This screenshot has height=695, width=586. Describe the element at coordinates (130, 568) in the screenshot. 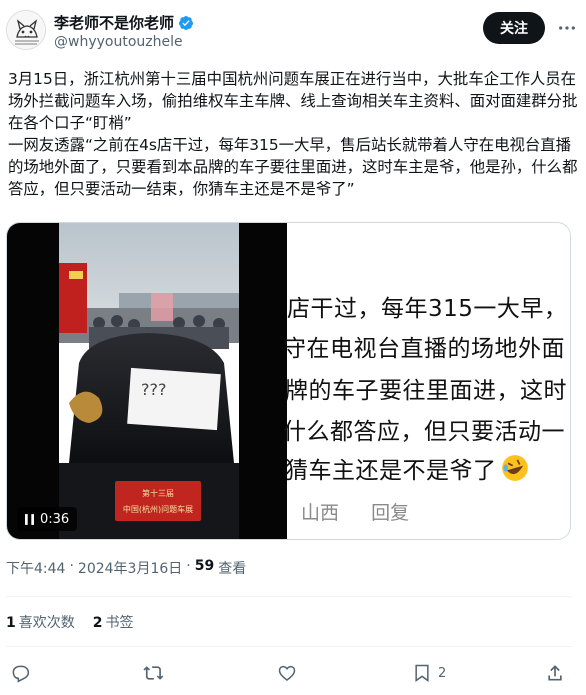

I see `tweet-date: 2024年3月16日` at that location.